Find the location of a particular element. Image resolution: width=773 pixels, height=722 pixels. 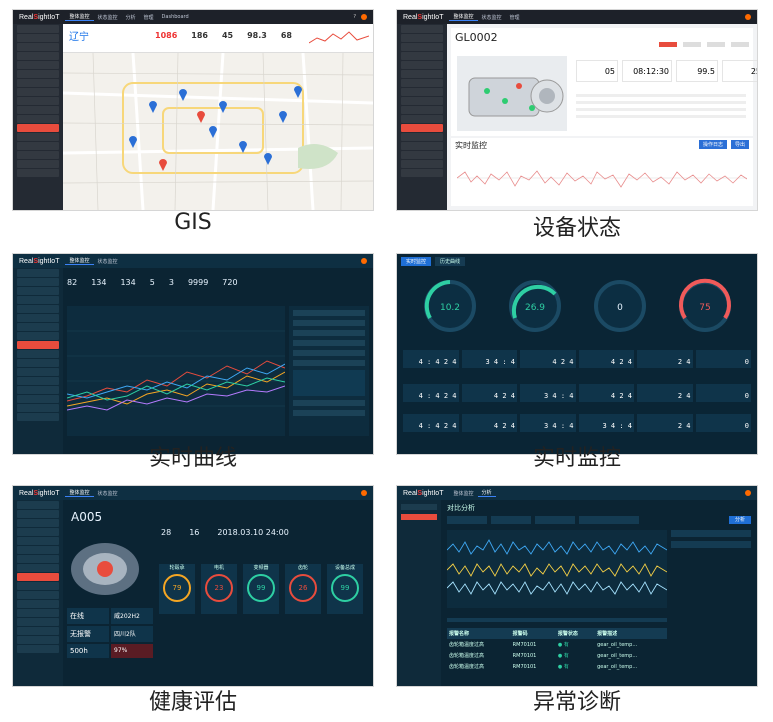

realtime-chart-card: 实时监控 操作日志 导出 is located at coordinates (602, 172).